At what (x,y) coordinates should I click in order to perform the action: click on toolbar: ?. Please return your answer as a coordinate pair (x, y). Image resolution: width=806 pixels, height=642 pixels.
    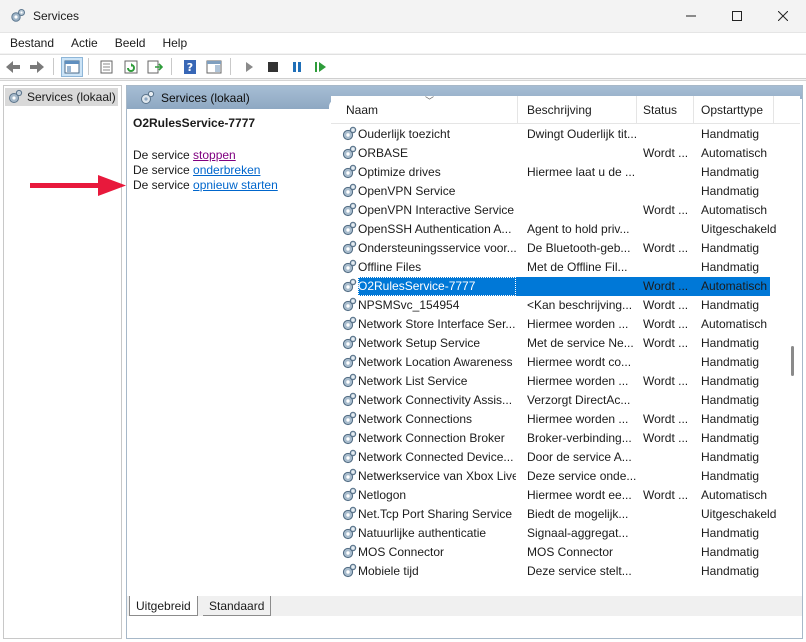
    Looking at the image, I should click on (403, 66).